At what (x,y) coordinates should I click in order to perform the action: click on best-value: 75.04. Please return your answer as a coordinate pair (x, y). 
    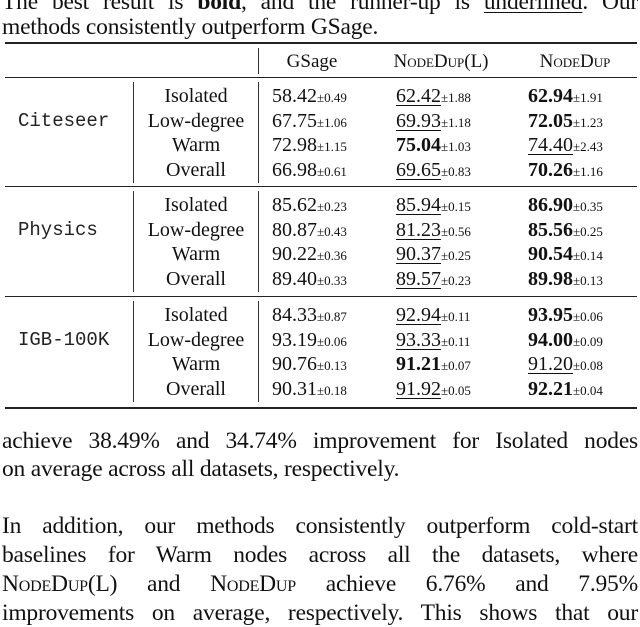
    Looking at the image, I should click on (418, 145).